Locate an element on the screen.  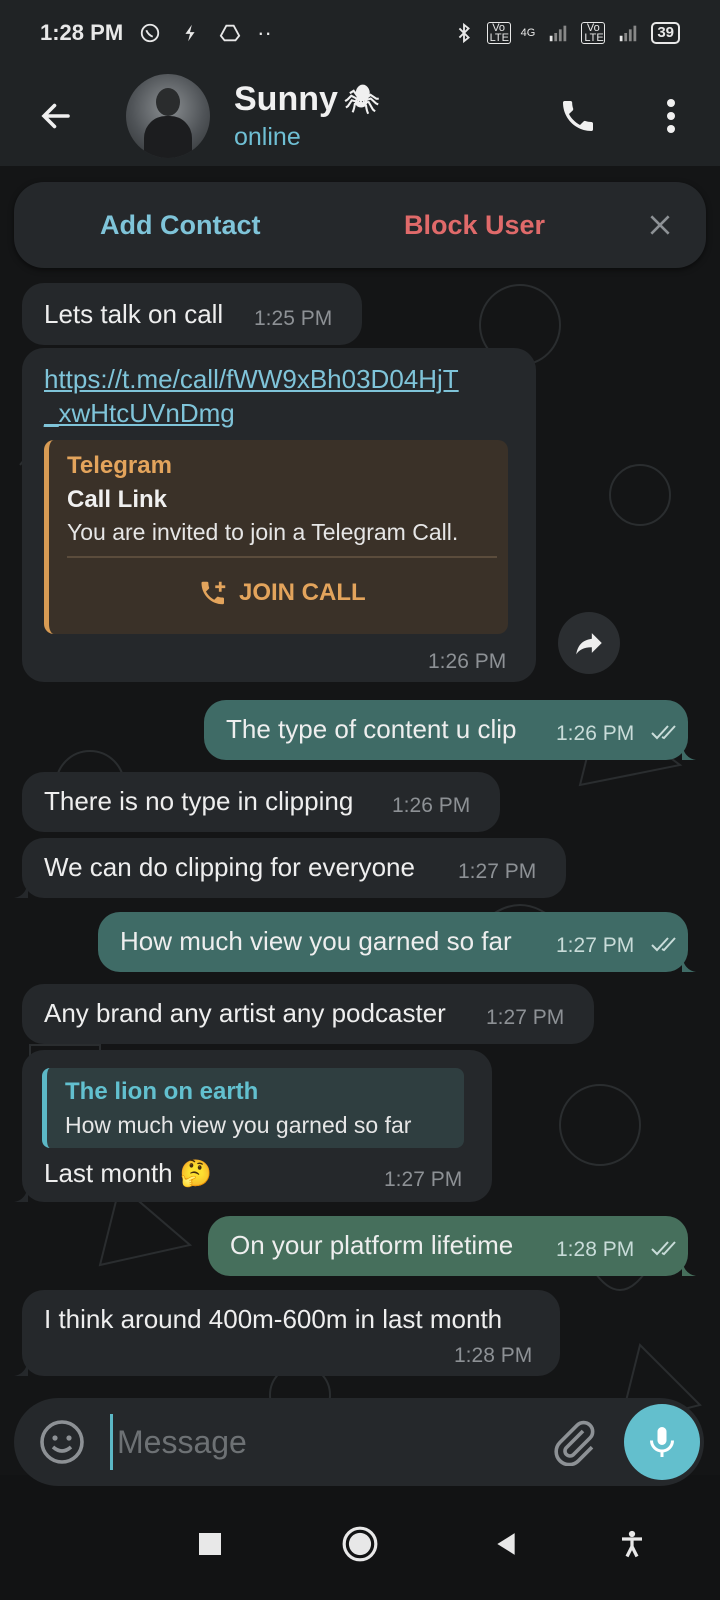
message-composer is located at coordinates (359, 1442).